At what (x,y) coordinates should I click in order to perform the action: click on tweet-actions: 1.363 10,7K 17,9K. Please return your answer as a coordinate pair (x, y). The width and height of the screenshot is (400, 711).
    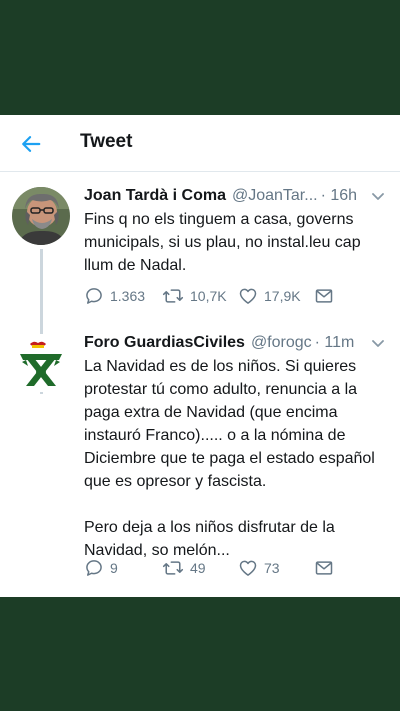
    Looking at the image, I should click on (236, 296).